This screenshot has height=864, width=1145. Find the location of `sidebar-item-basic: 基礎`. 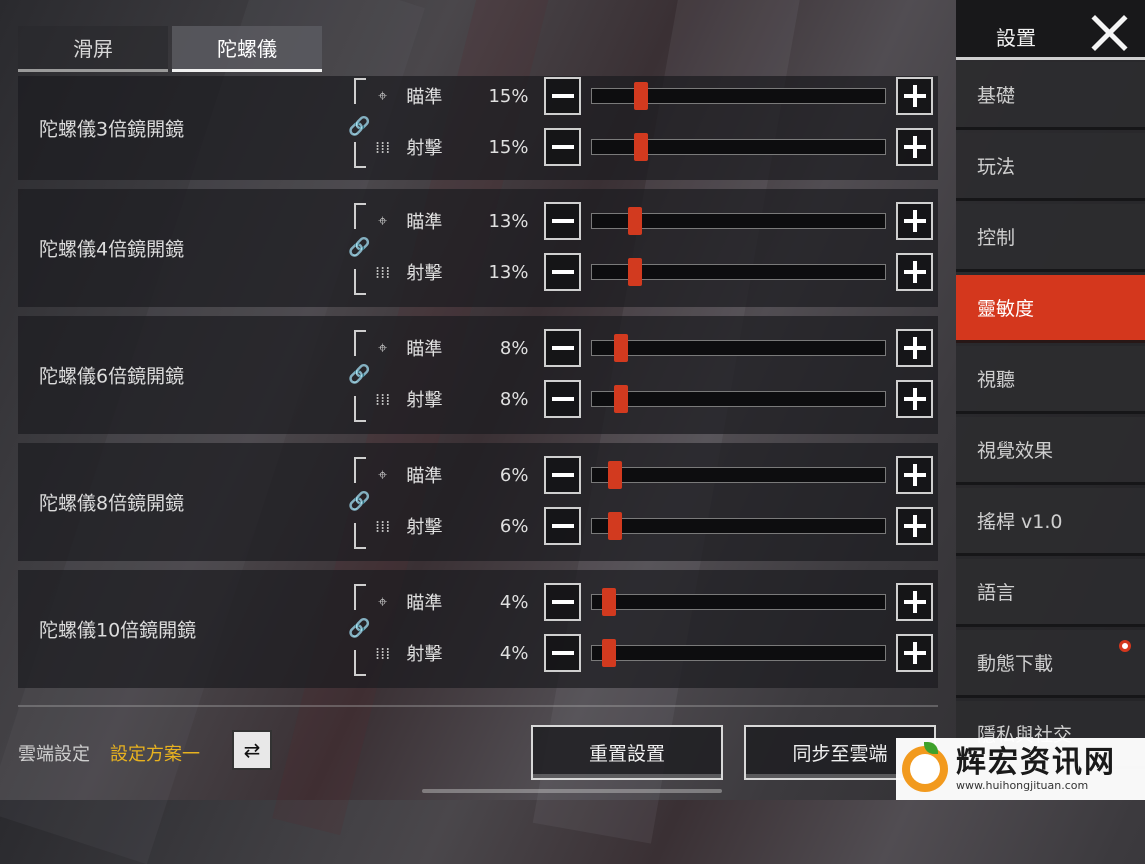

sidebar-item-basic: 基礎 is located at coordinates (1050, 96).